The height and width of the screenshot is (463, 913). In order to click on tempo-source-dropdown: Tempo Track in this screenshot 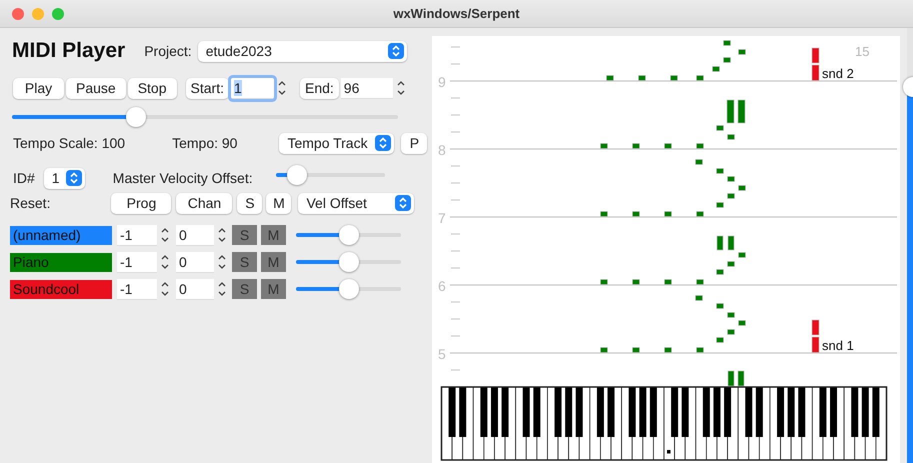, I will do `click(336, 143)`.